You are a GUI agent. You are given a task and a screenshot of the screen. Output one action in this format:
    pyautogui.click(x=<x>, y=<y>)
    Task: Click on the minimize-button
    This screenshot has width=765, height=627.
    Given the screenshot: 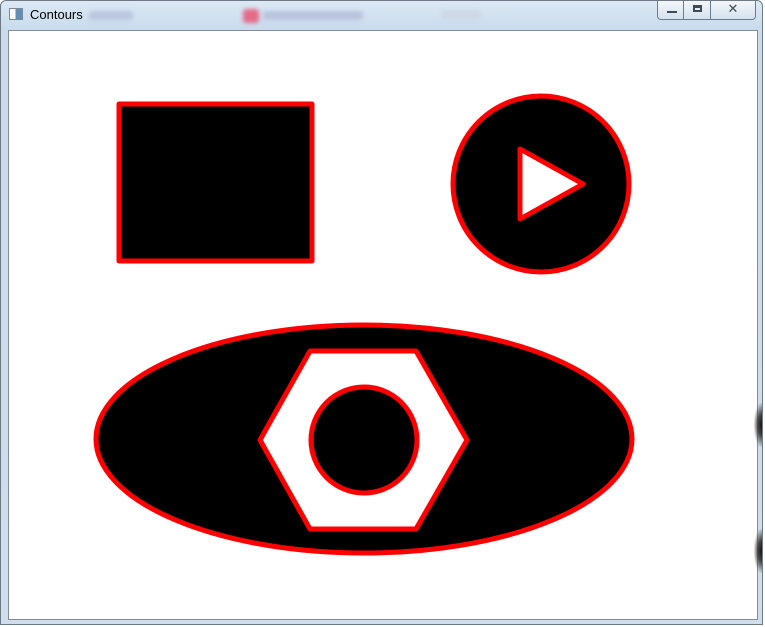 What is the action you would take?
    pyautogui.click(x=670, y=10)
    